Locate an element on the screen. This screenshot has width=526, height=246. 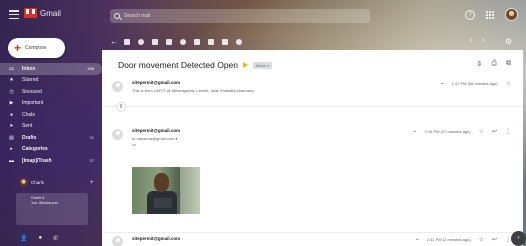
message-subject: Door movement Detected Open is located at coordinates (178, 65).